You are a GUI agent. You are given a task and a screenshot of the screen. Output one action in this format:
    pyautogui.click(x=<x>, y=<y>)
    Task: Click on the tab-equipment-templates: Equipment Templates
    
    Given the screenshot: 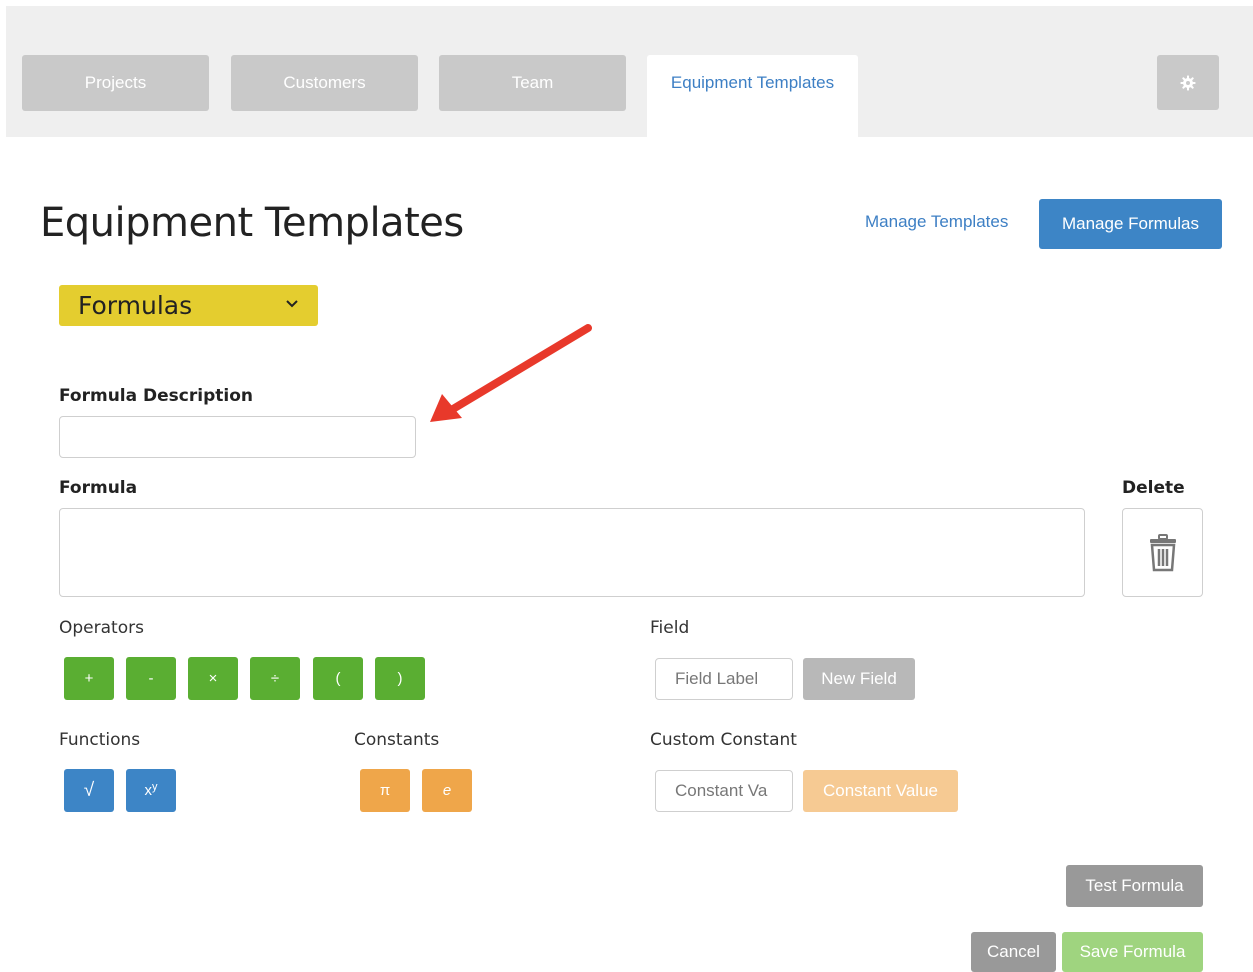 What is the action you would take?
    pyautogui.click(x=752, y=96)
    